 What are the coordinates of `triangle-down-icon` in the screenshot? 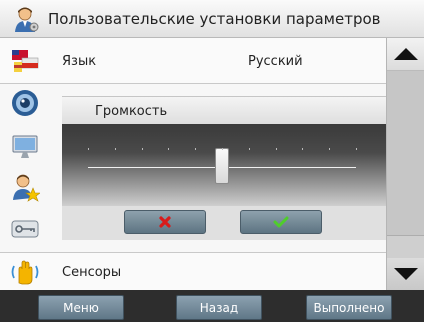 It's located at (406, 274).